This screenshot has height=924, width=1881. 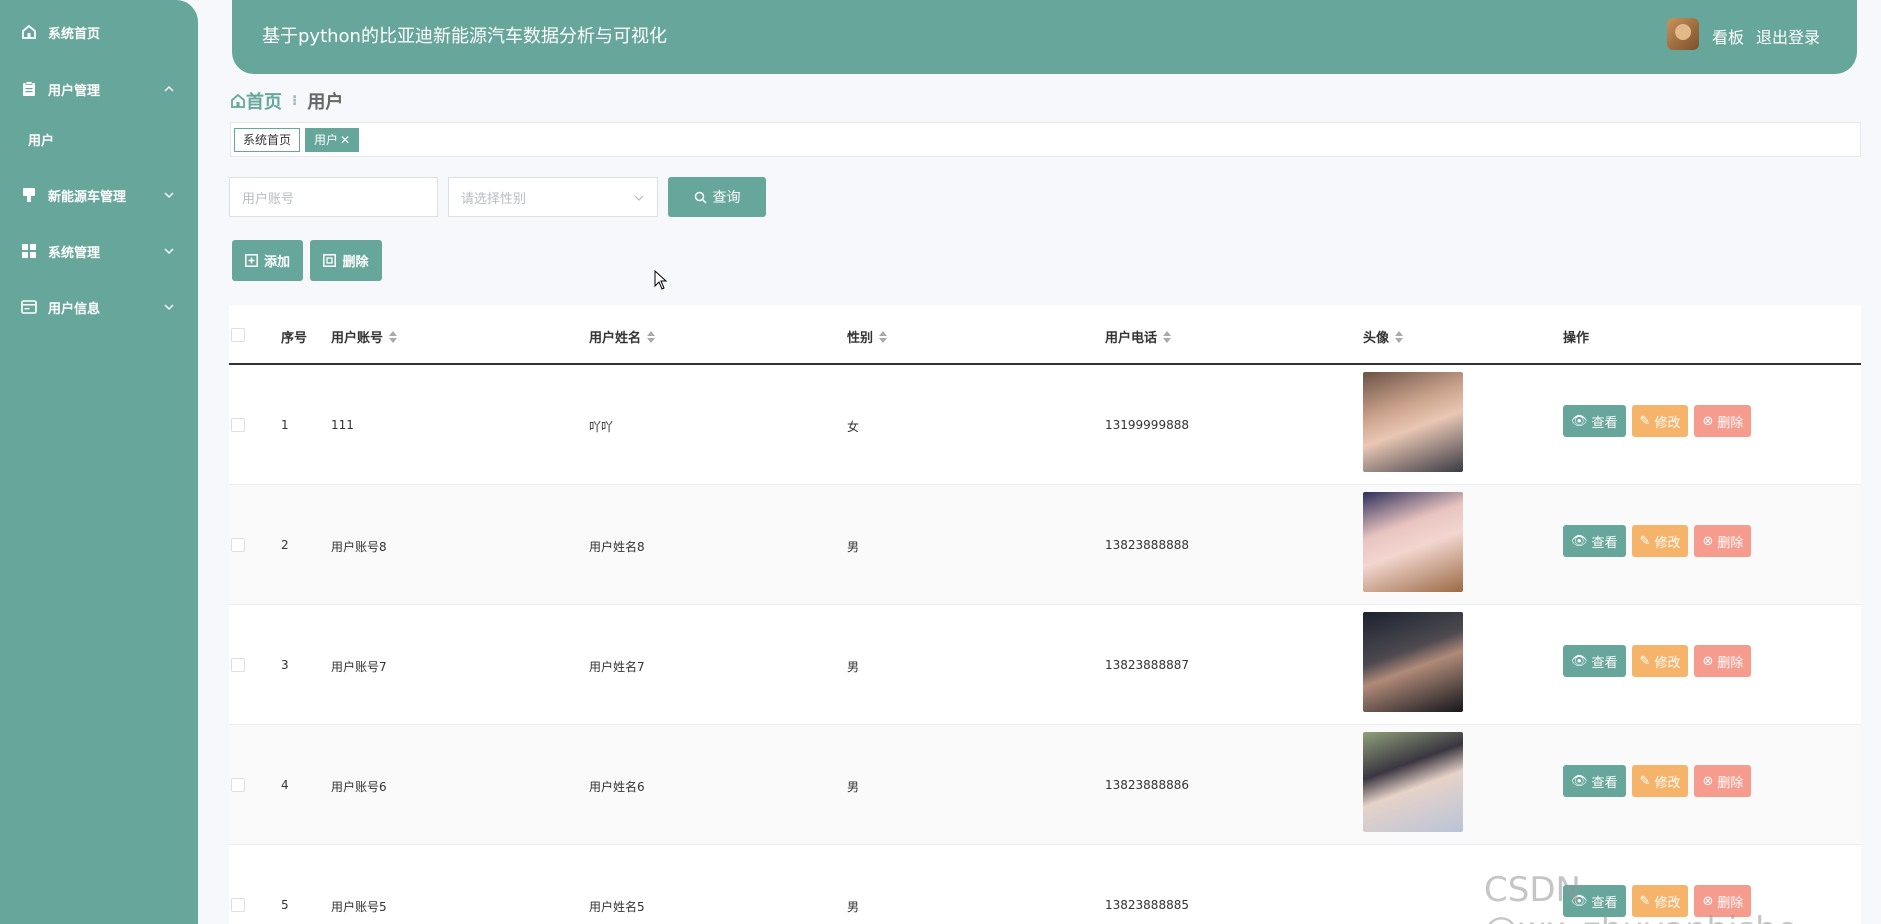 What do you see at coordinates (1147, 425) in the screenshot?
I see `cell-phone: 13199999888` at bounding box center [1147, 425].